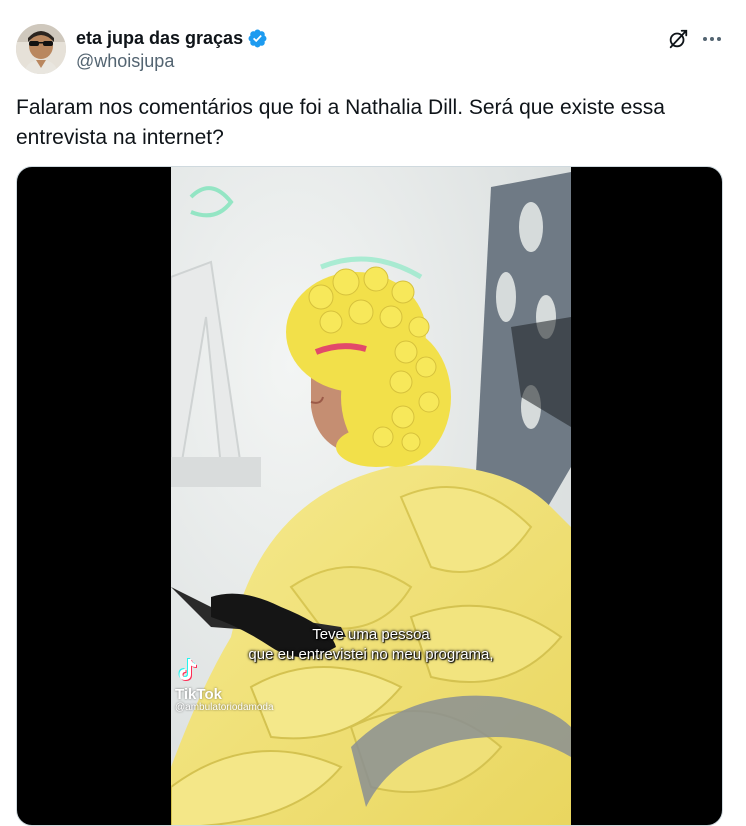  I want to click on avatar-image, so click(41, 49).